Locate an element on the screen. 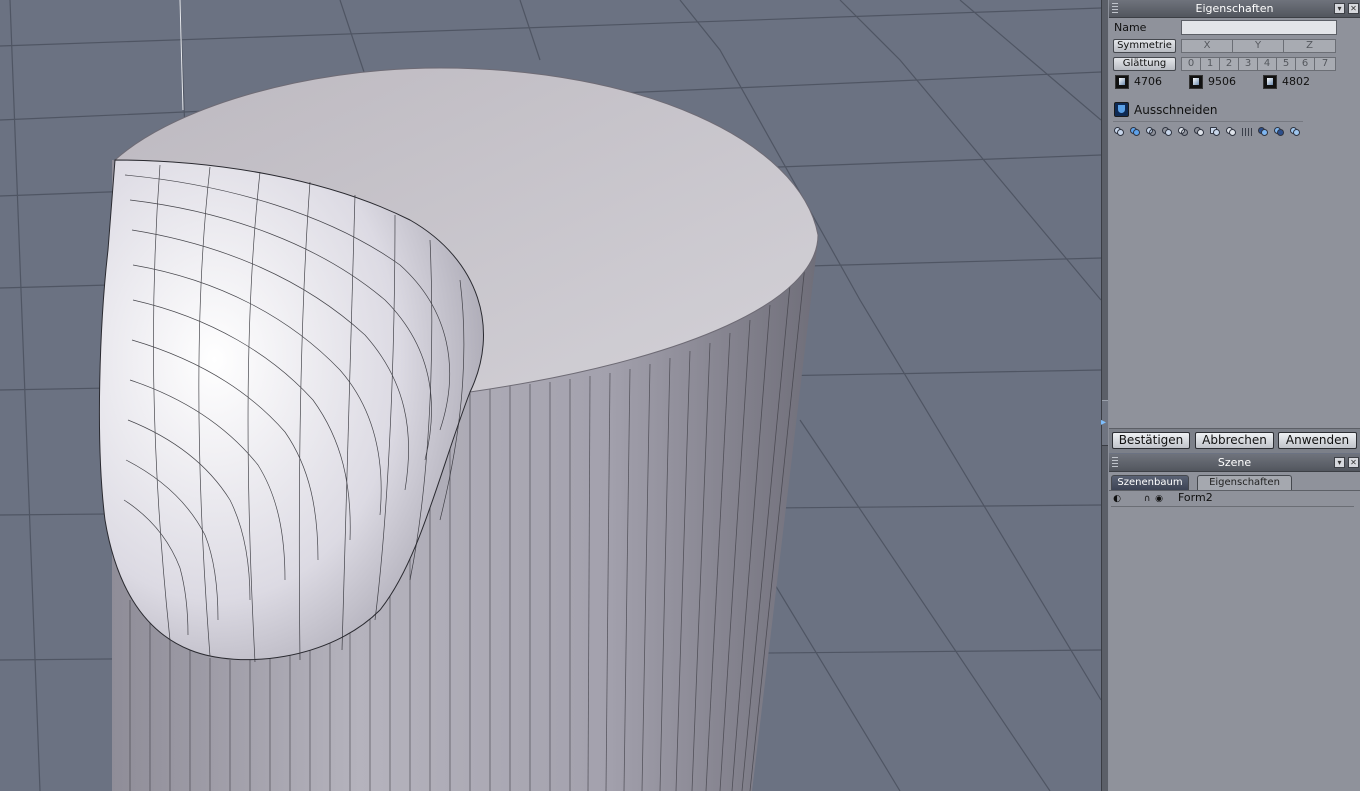 The height and width of the screenshot is (791, 1360). cancel-button: Abbrechen is located at coordinates (1234, 440).